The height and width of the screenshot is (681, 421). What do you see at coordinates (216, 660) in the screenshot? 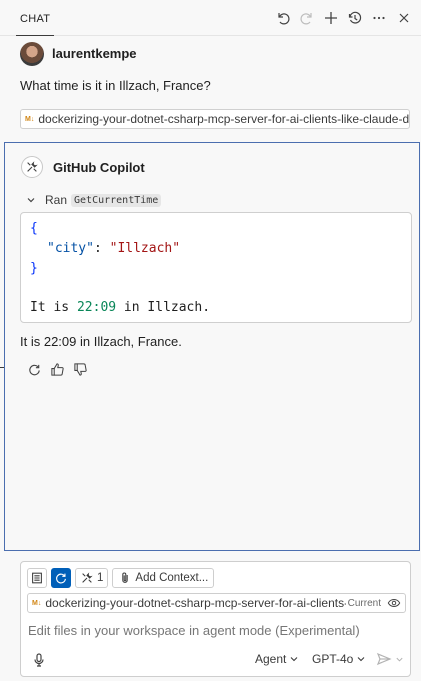
I see `input-footer: Agent GPT-4o` at bounding box center [216, 660].